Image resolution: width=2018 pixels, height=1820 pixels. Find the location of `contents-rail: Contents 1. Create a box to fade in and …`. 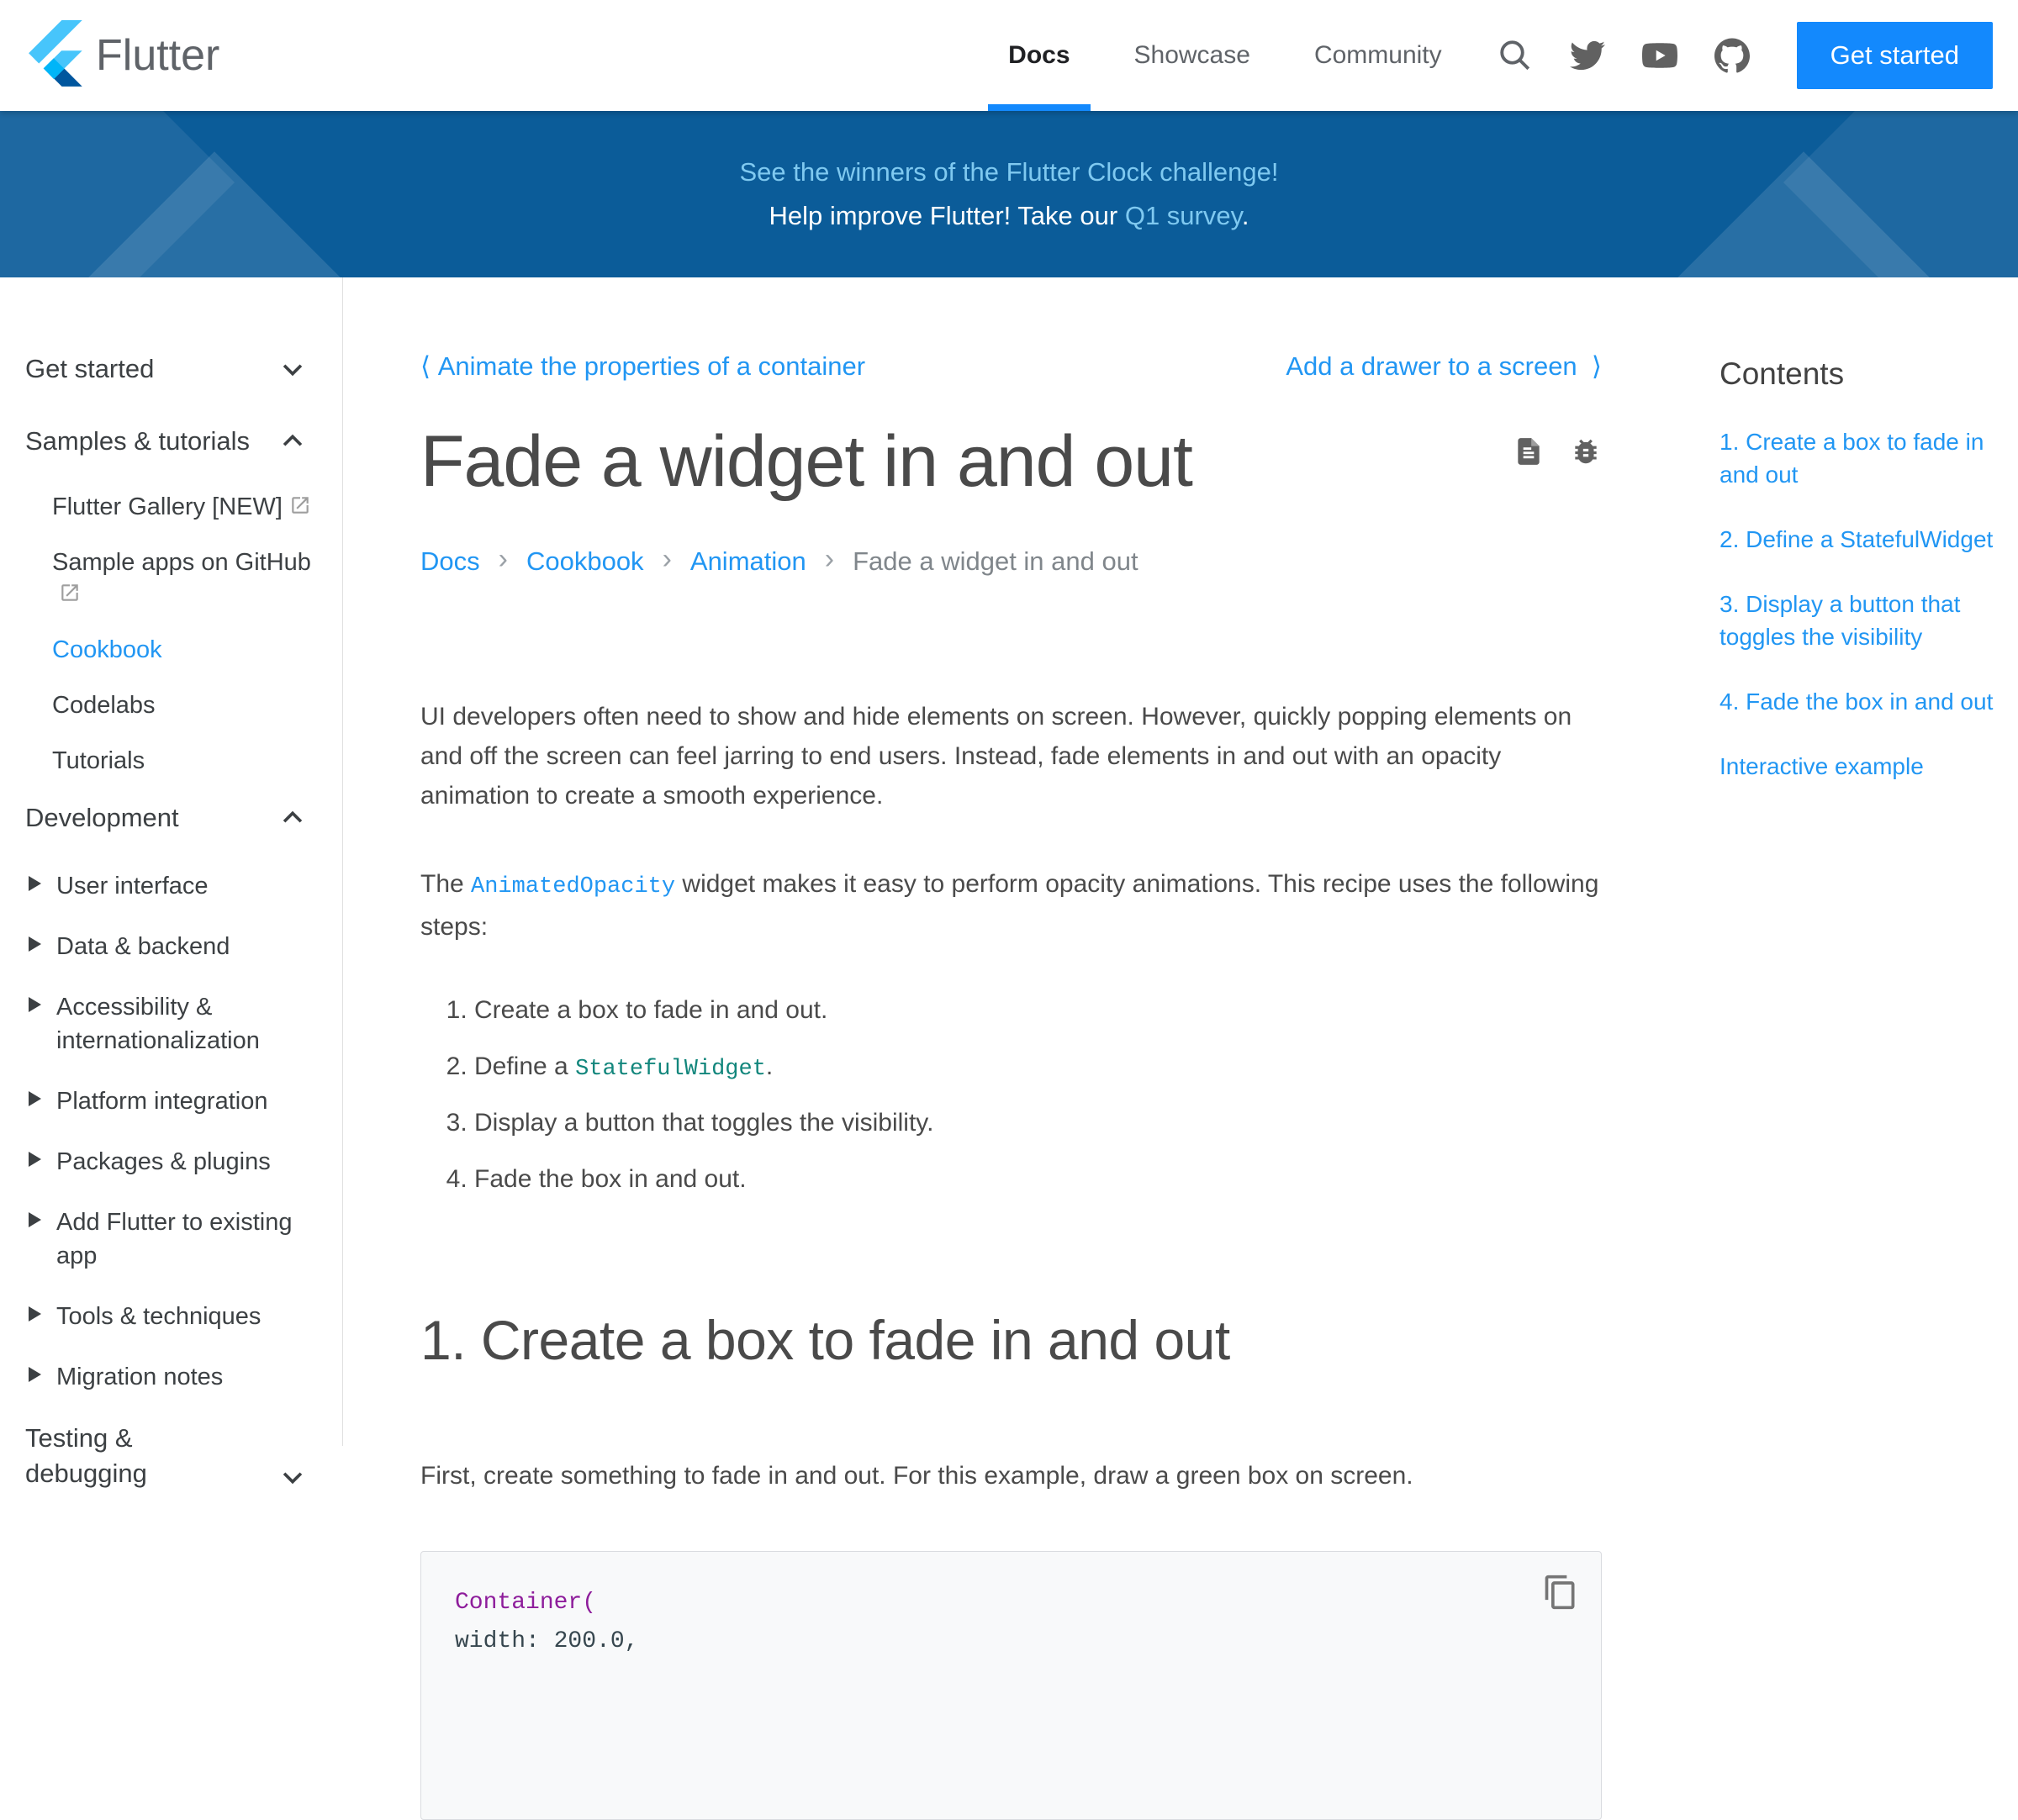

contents-rail: Contents 1. Create a box to fade in and … is located at coordinates (1869, 862).